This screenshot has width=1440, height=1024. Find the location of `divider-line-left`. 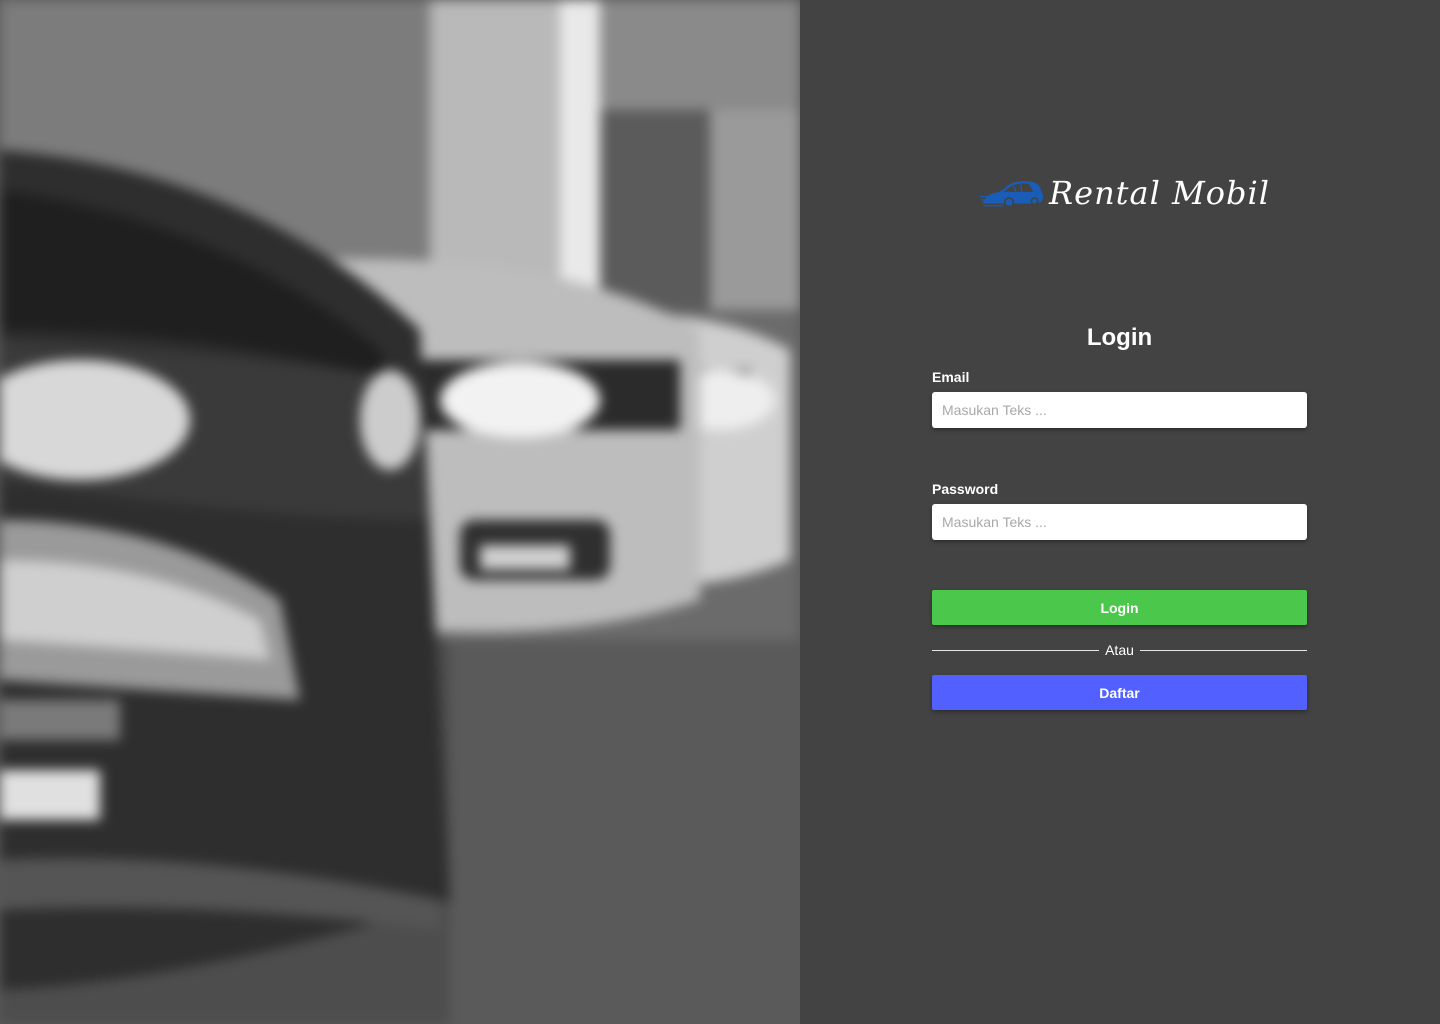

divider-line-left is located at coordinates (1016, 650).